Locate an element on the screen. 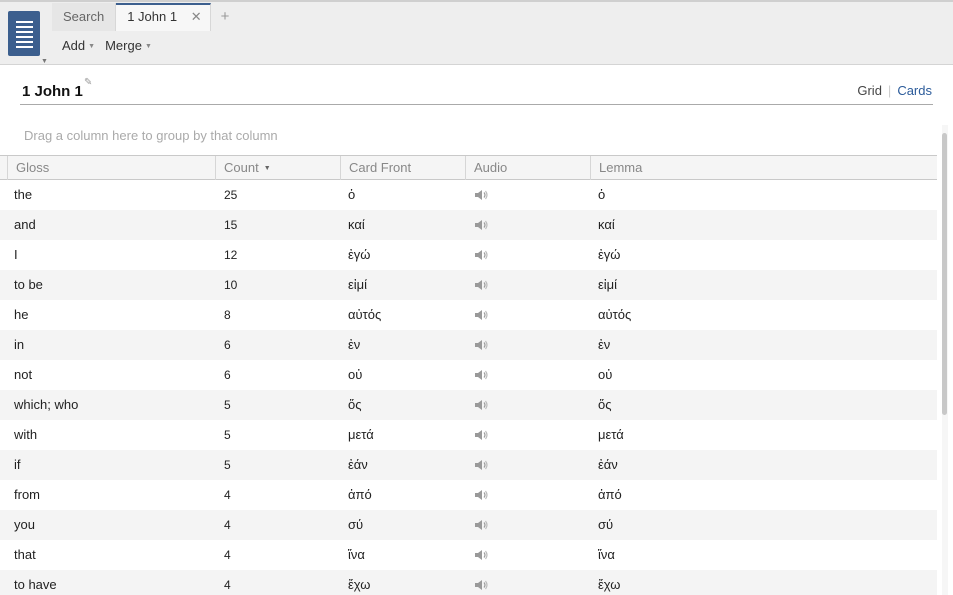 The height and width of the screenshot is (595, 953). add-menu-button: Add ▼ is located at coordinates (78, 45).